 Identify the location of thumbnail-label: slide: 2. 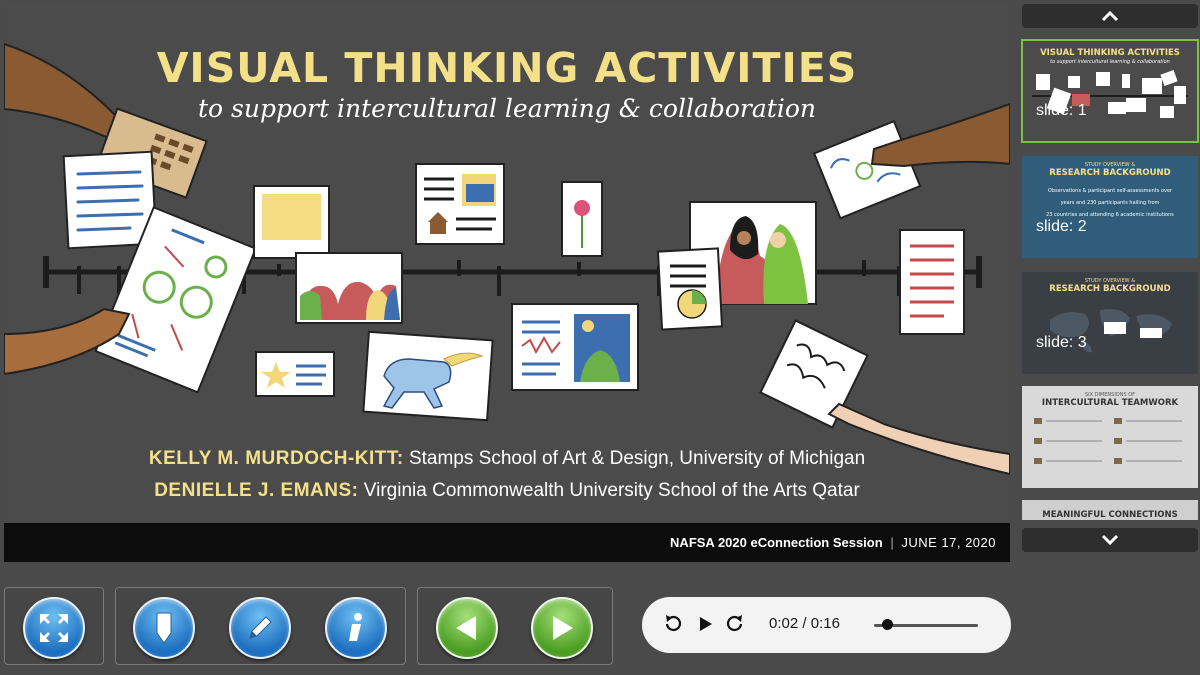
(1061, 226).